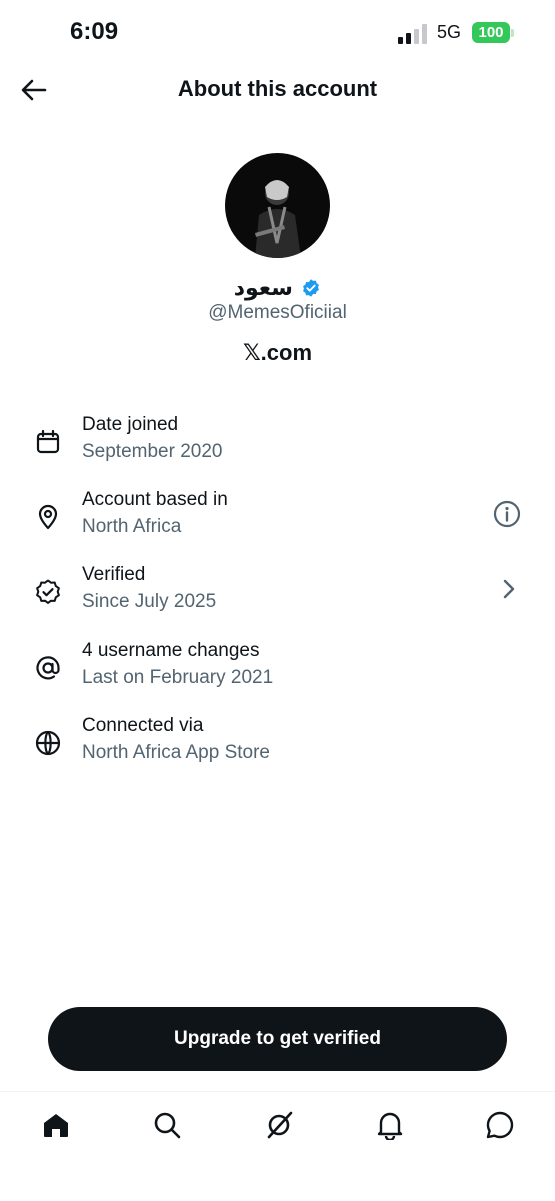  I want to click on cellular-signal-icon, so click(412, 34).